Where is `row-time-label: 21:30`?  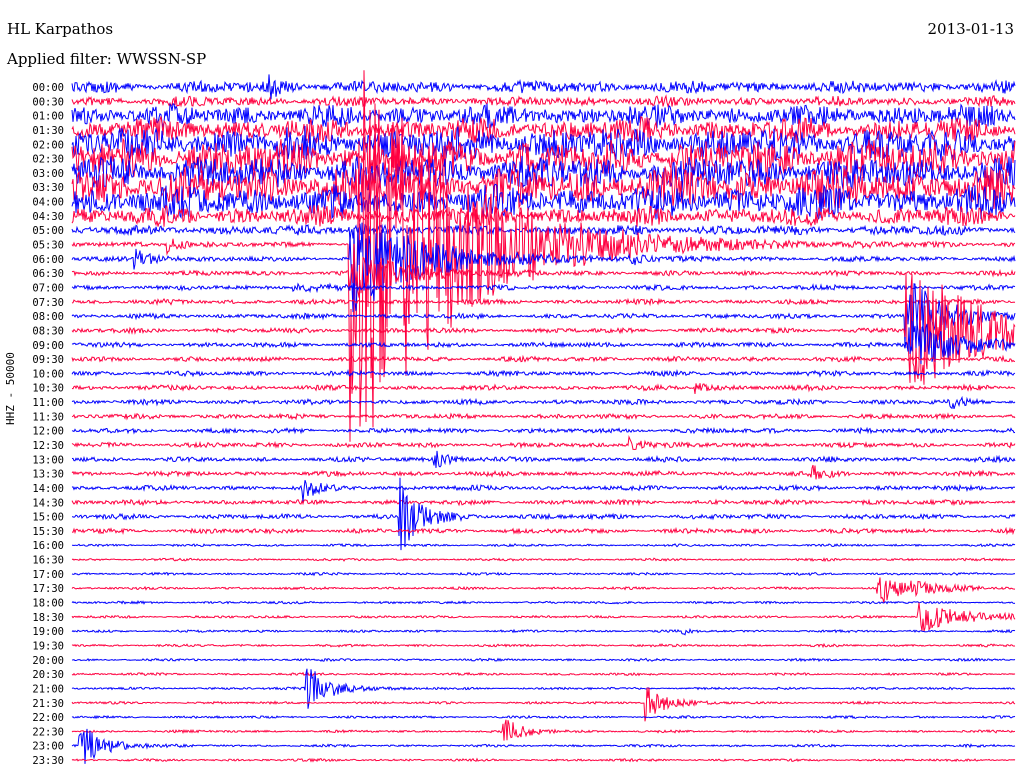 row-time-label: 21:30 is located at coordinates (48, 704).